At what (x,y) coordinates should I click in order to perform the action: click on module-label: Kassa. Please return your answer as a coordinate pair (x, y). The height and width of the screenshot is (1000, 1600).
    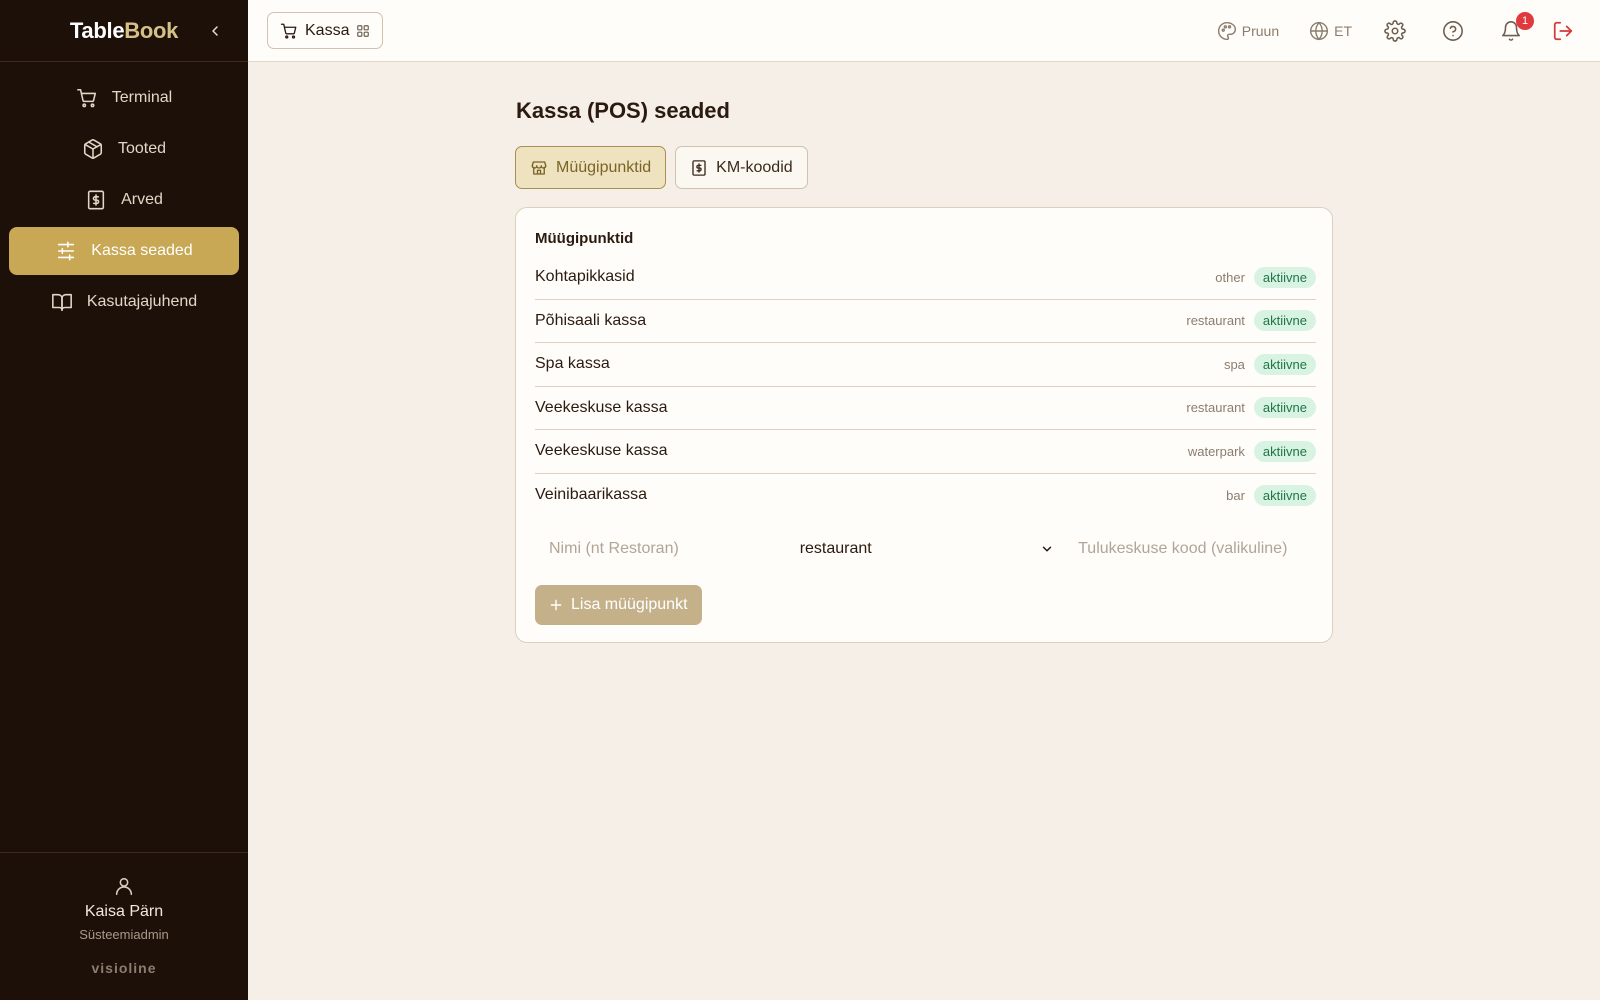
    Looking at the image, I should click on (327, 30).